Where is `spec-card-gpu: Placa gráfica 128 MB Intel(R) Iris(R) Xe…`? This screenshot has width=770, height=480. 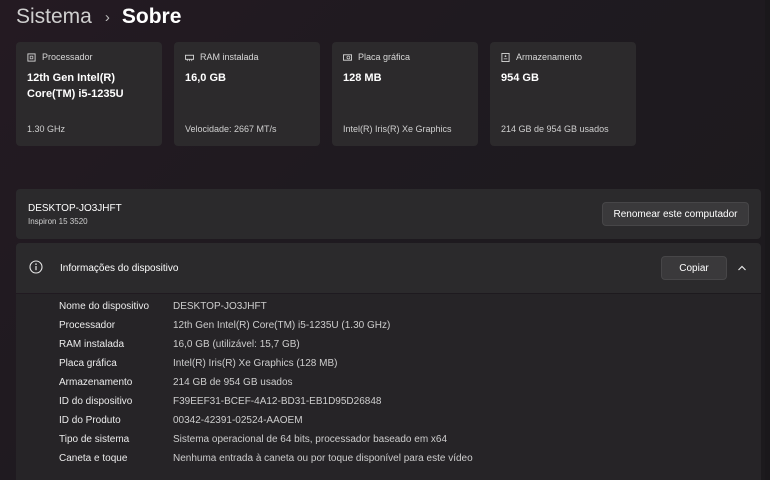 spec-card-gpu: Placa gráfica 128 MB Intel(R) Iris(R) Xe… is located at coordinates (405, 94).